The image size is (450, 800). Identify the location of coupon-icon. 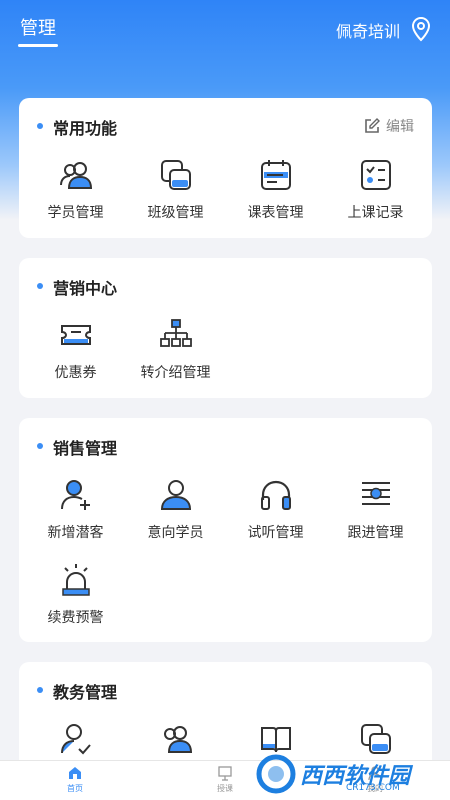
(75, 335).